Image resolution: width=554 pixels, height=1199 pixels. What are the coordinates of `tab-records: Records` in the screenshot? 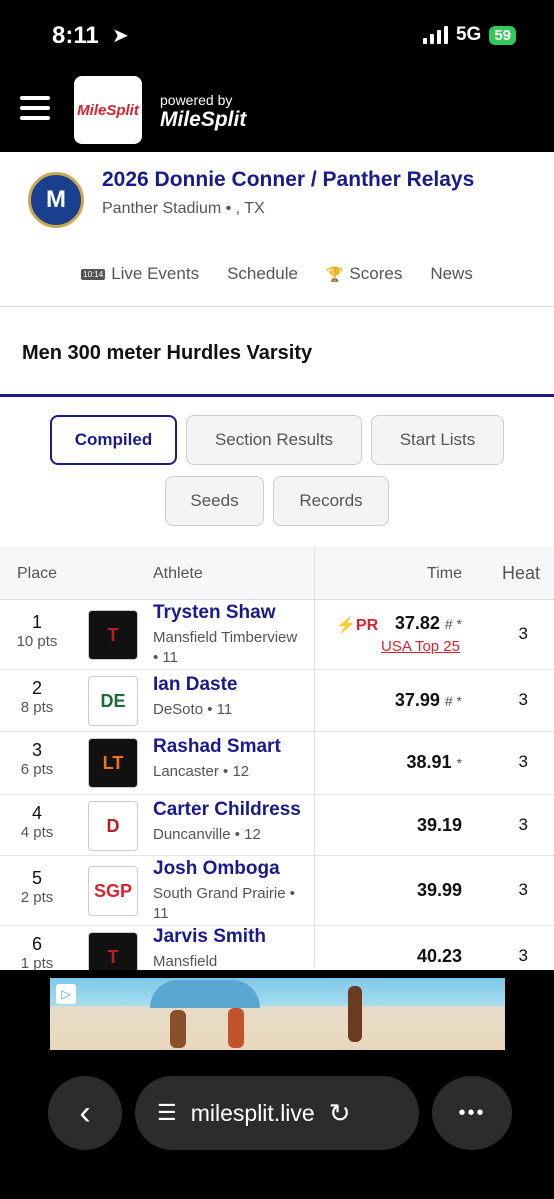 It's located at (331, 501).